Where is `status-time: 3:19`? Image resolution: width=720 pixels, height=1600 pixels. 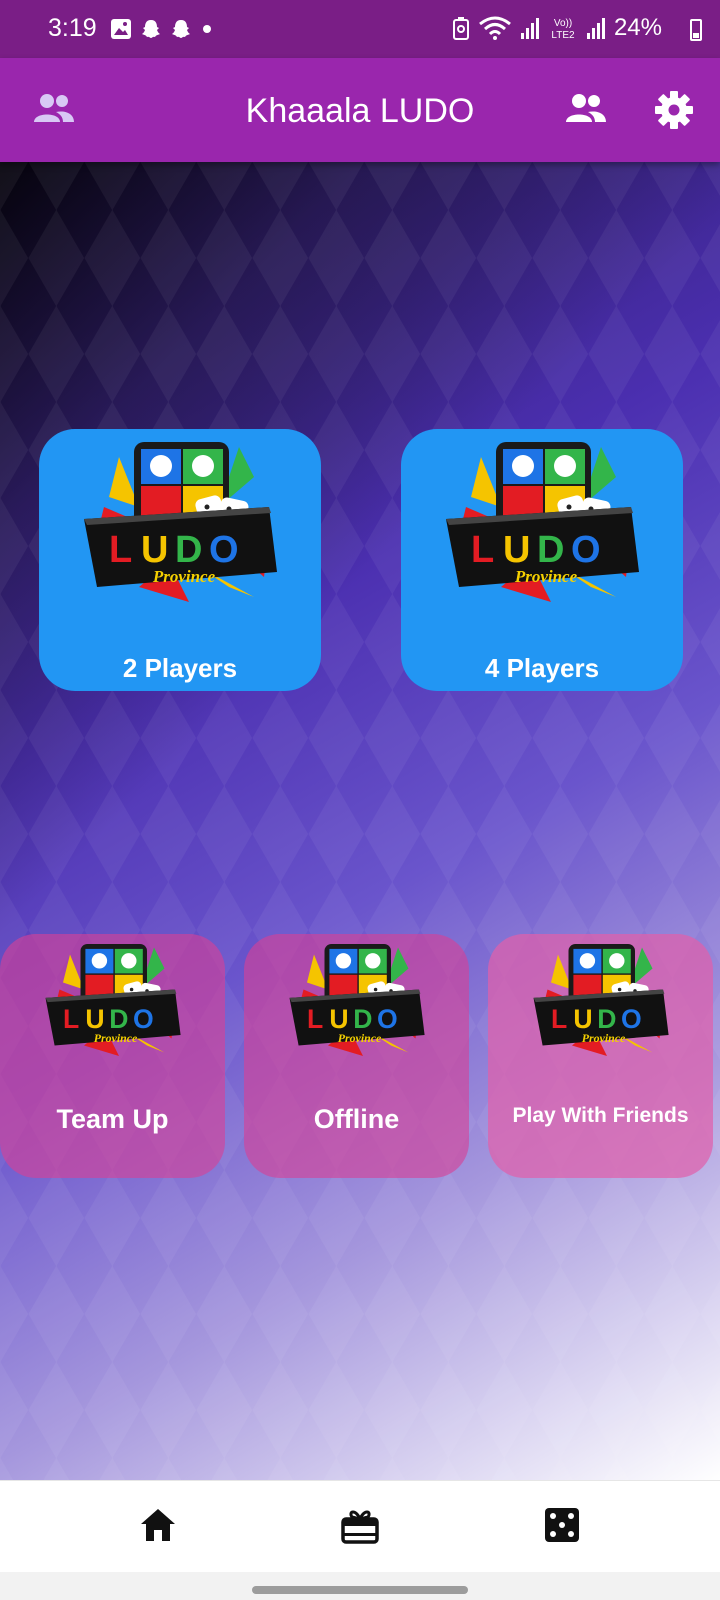
status-time: 3:19 is located at coordinates (72, 28).